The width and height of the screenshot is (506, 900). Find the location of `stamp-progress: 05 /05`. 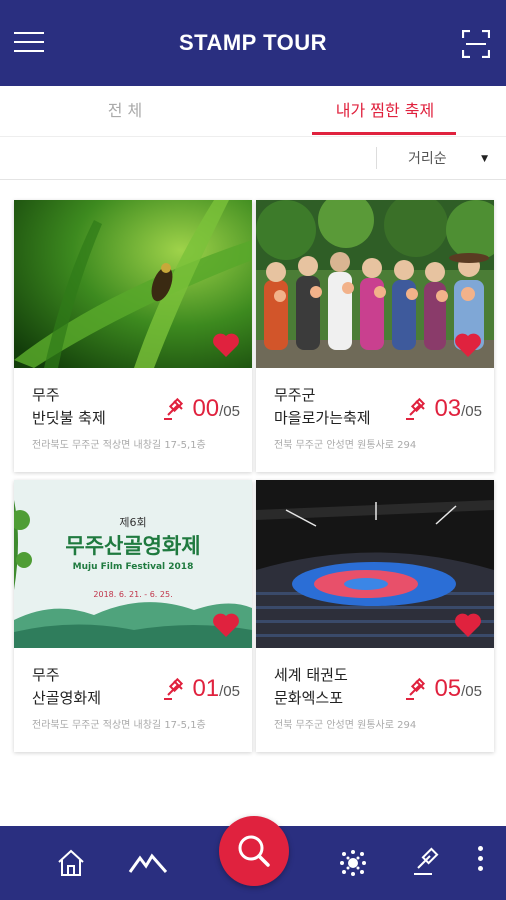

stamp-progress: 05 /05 is located at coordinates (442, 690).